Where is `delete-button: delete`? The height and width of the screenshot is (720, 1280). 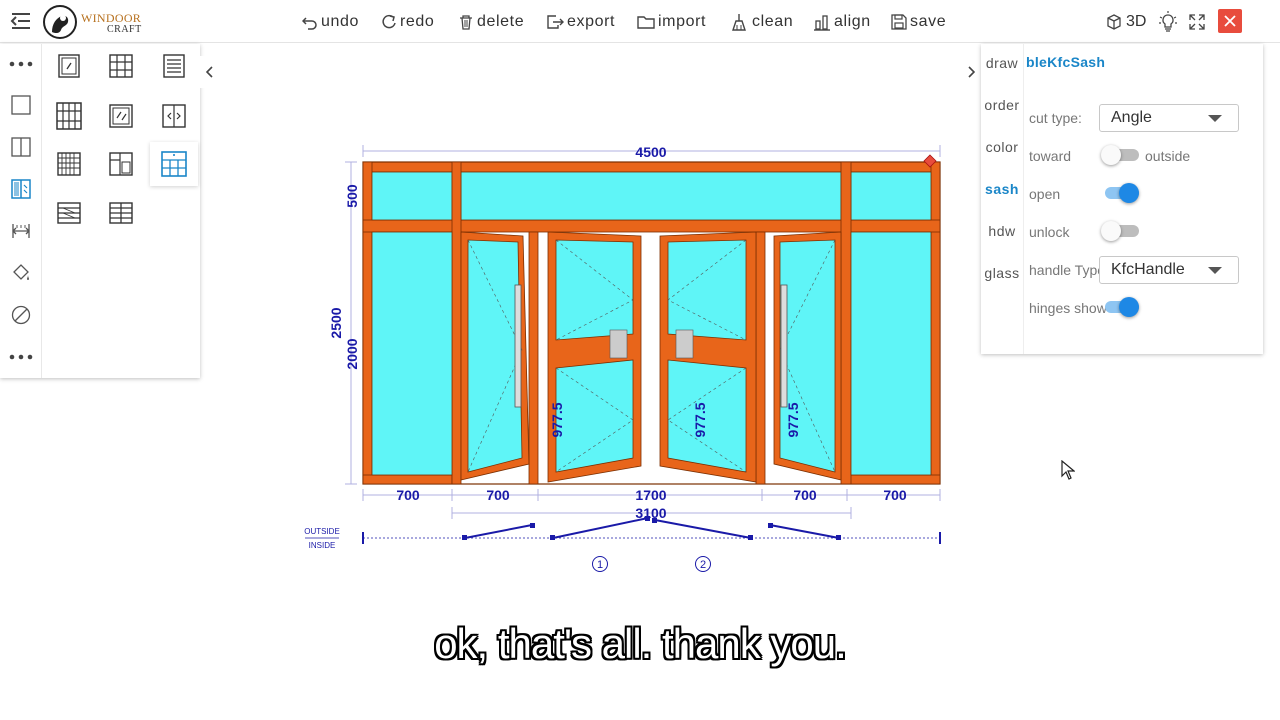
delete-button: delete is located at coordinates (491, 22).